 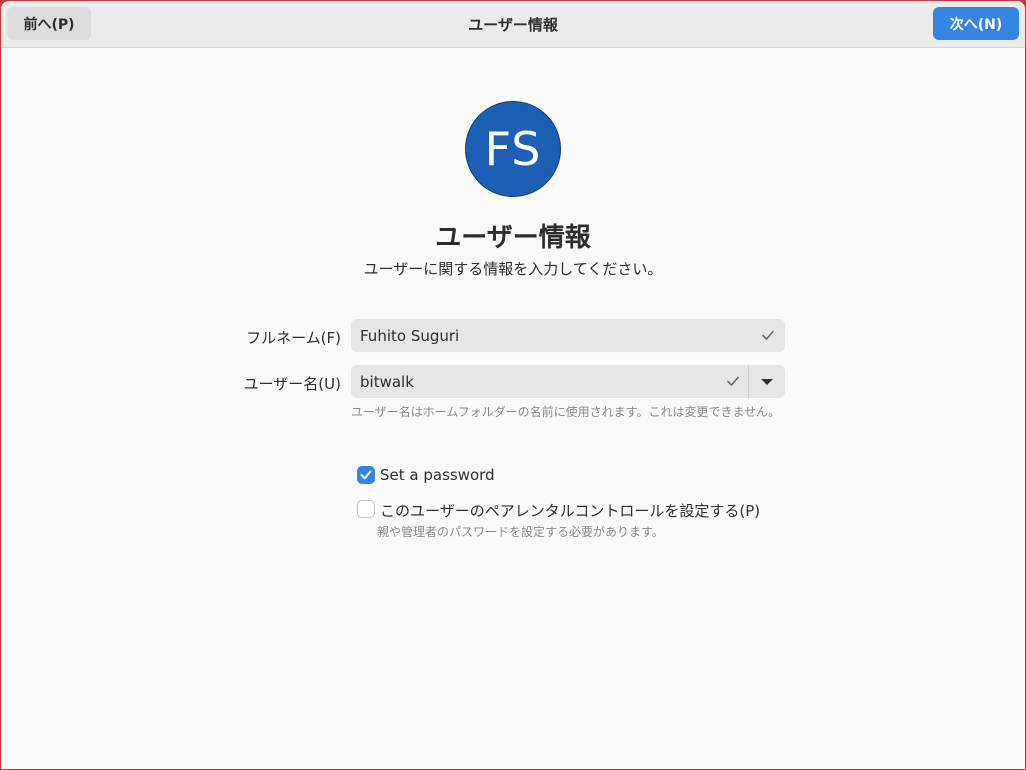 What do you see at coordinates (551, 335) in the screenshot?
I see `fullname-input` at bounding box center [551, 335].